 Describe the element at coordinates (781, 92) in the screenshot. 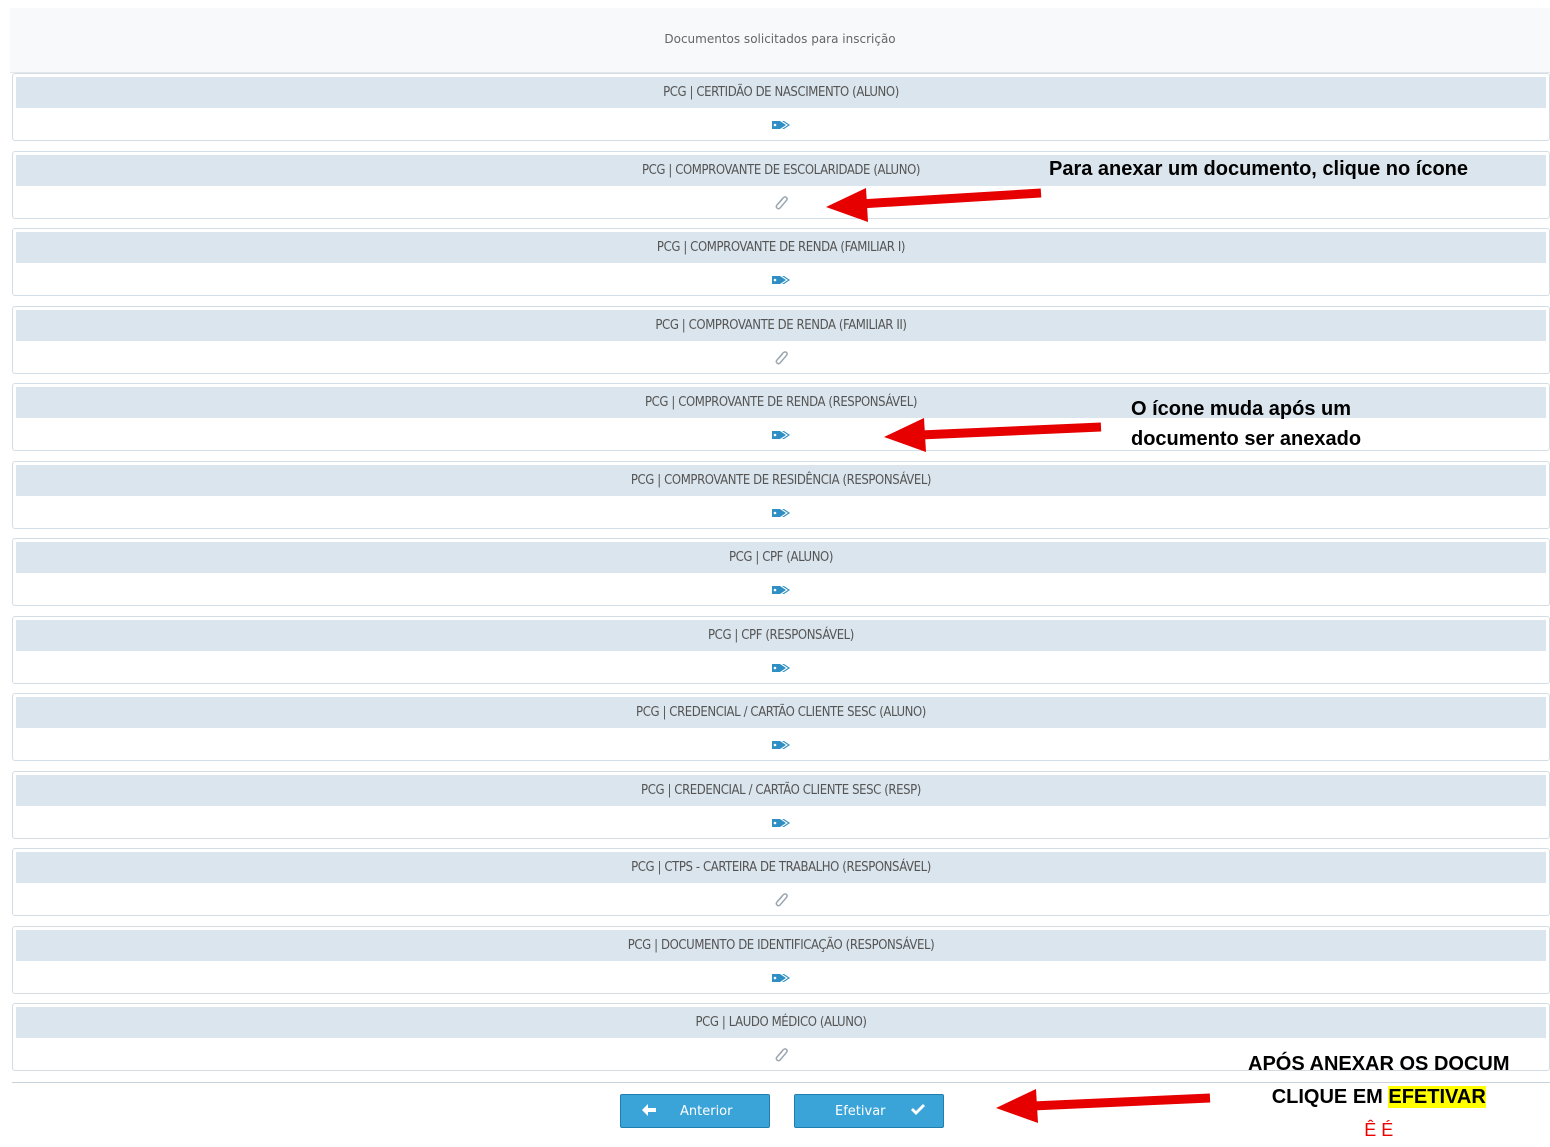

I see `document-title: PCG | CERTIDÃO DE NASCIMENTO (ALUNO)` at that location.